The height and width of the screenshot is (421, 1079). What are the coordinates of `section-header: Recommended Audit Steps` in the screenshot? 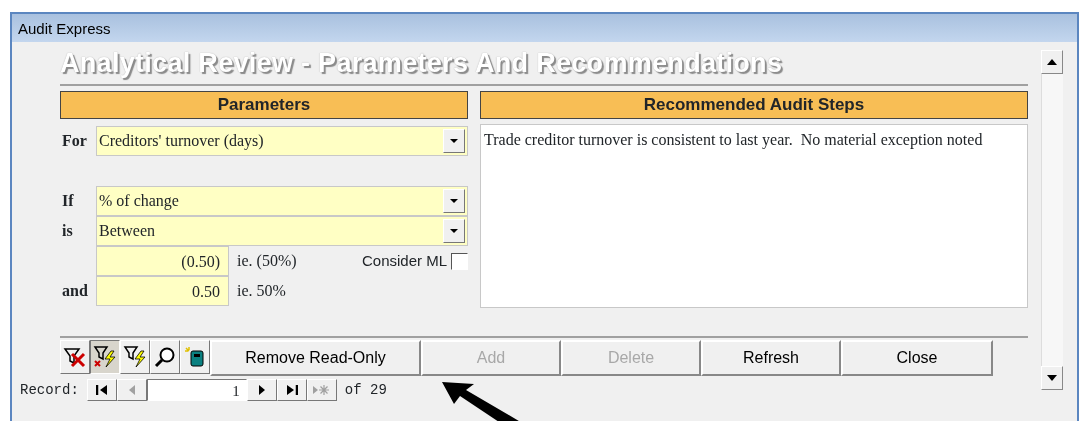 It's located at (754, 105).